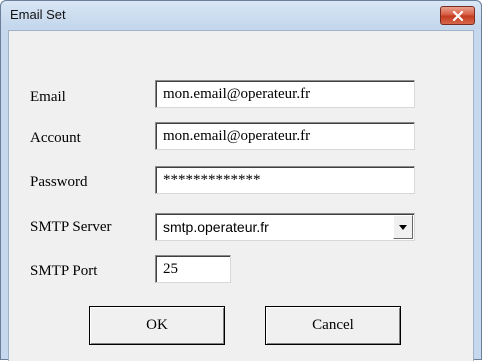 The width and height of the screenshot is (482, 361). Describe the element at coordinates (59, 182) in the screenshot. I see `password-label: Password` at that location.